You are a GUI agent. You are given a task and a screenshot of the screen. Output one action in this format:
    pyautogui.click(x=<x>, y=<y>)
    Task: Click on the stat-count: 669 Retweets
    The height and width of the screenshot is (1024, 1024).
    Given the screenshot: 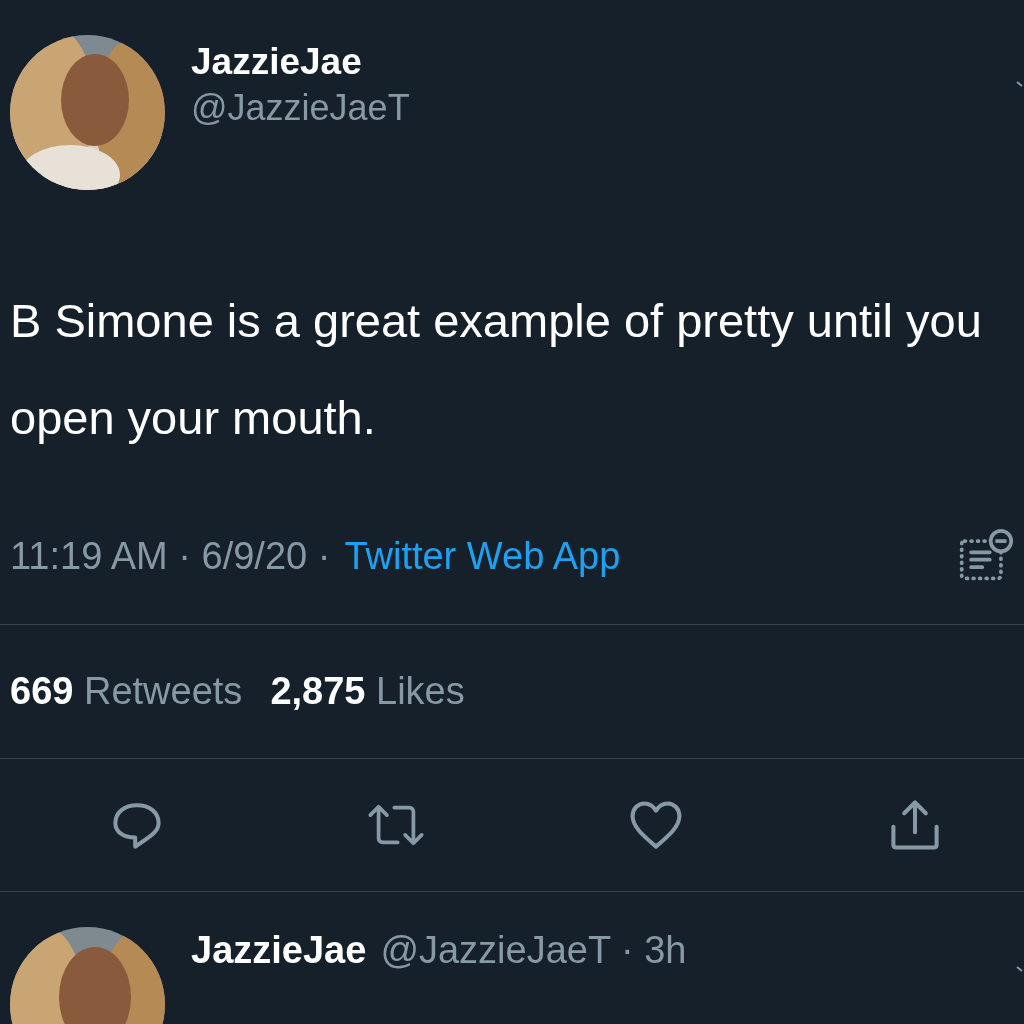 What is the action you would take?
    pyautogui.click(x=126, y=691)
    